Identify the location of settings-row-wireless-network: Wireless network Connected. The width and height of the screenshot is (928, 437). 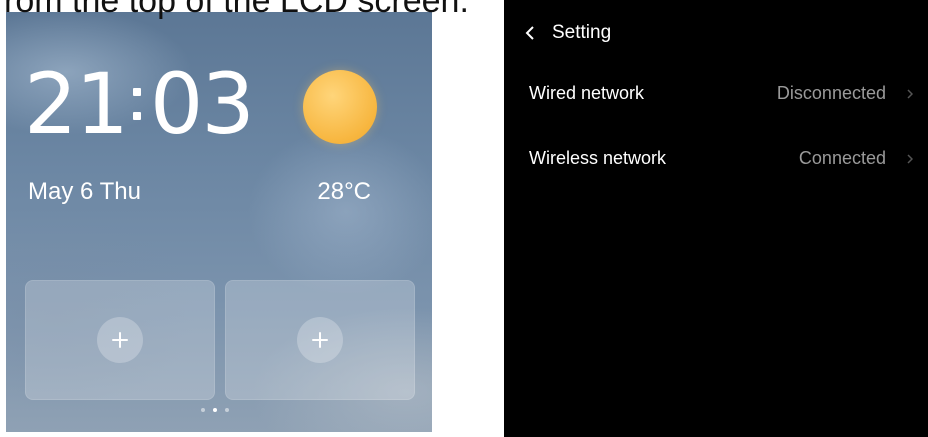
(716, 159).